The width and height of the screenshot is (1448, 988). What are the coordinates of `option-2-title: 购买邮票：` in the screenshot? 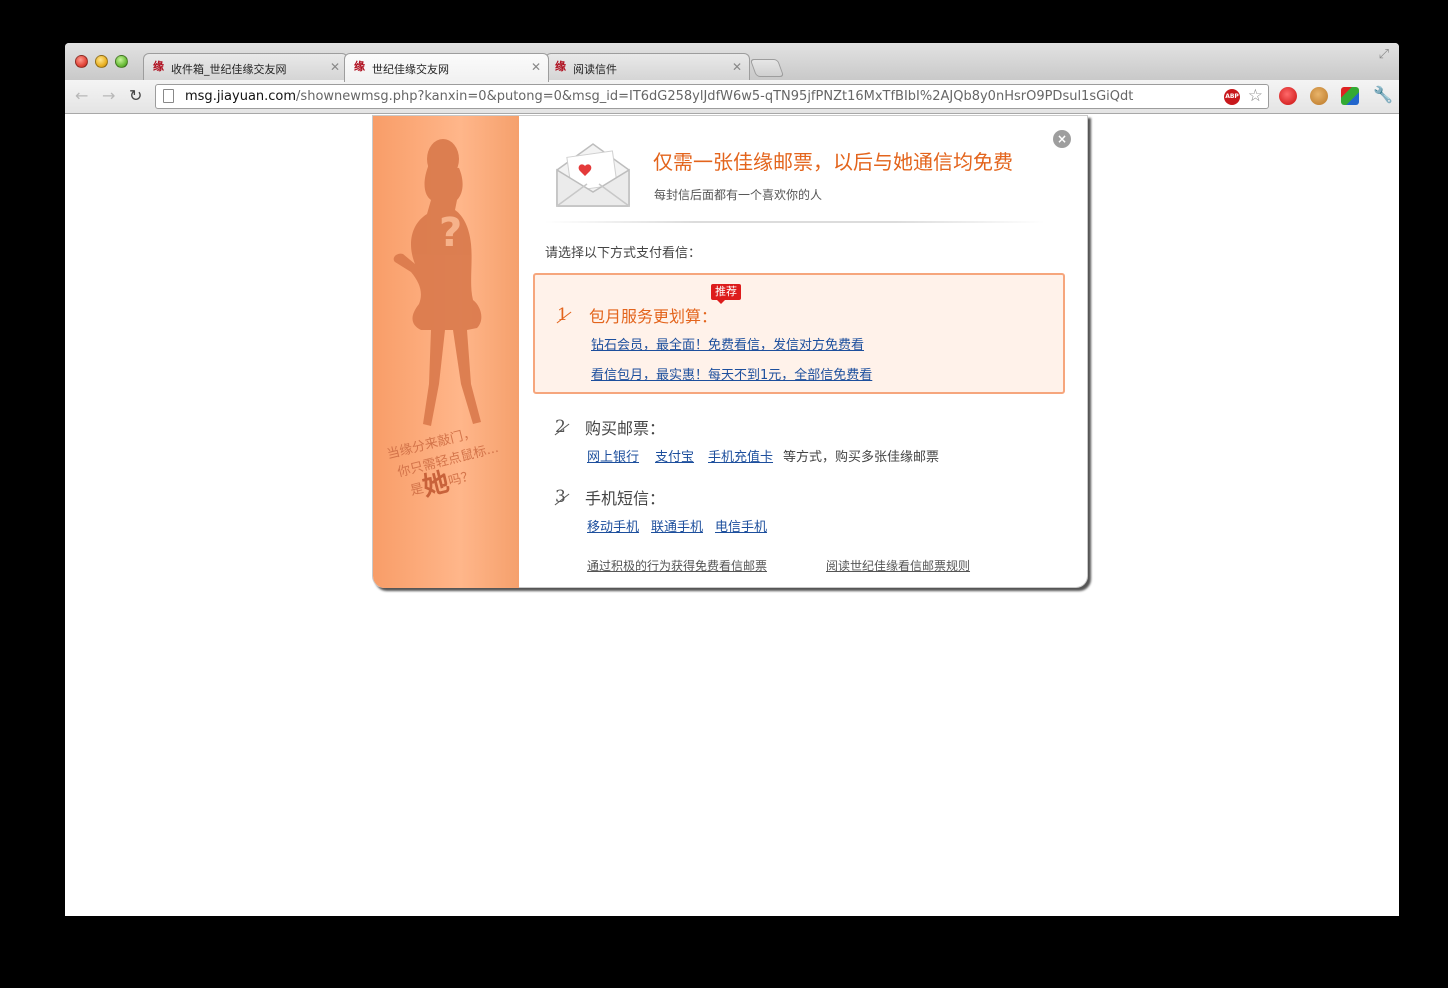 It's located at (625, 428).